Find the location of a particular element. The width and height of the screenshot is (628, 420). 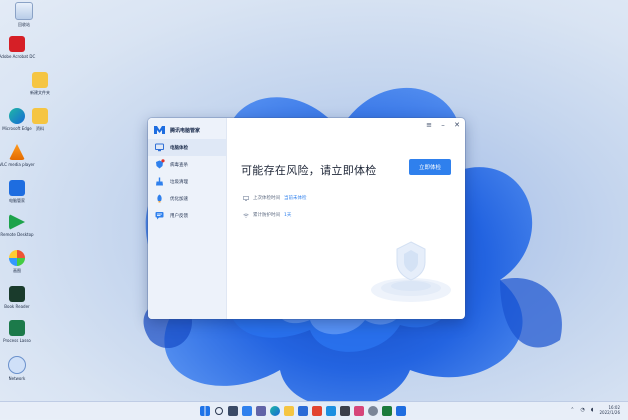

taskbar-apps is located at coordinates (303, 411).